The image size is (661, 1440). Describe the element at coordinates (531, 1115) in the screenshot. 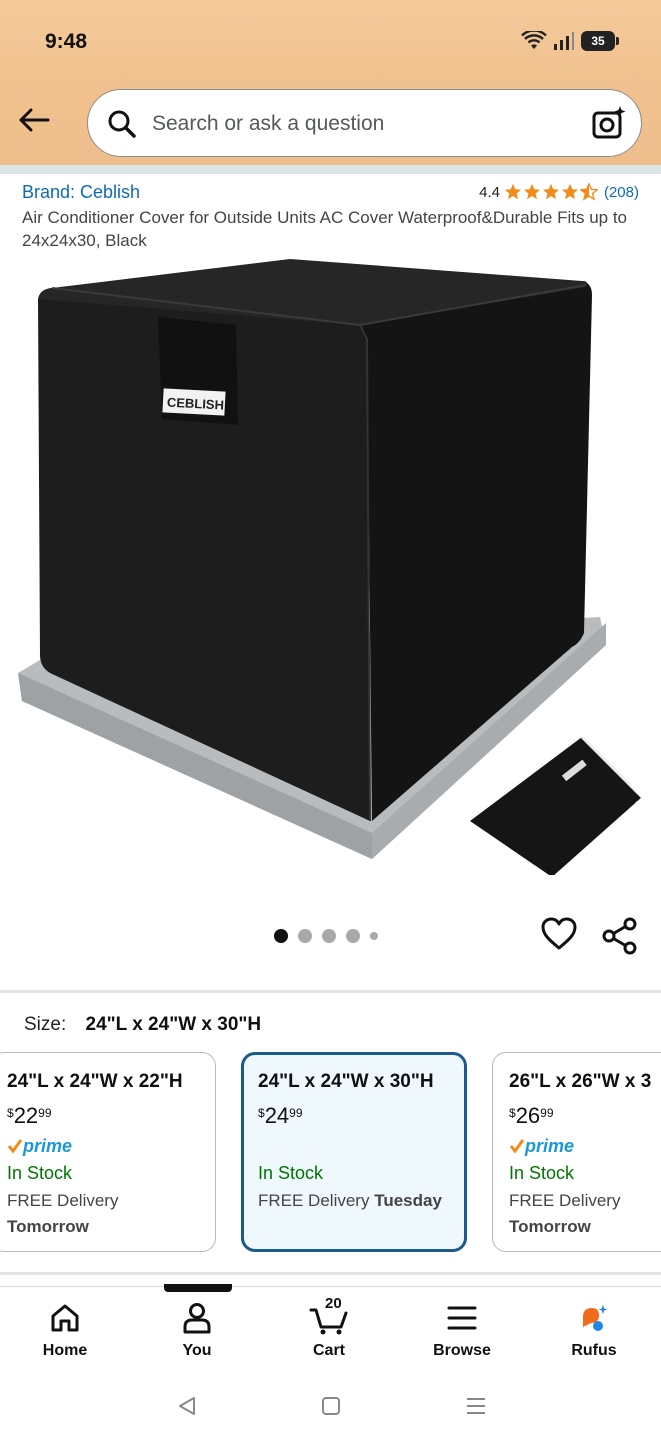

I see `size-option-price: $26 99` at that location.